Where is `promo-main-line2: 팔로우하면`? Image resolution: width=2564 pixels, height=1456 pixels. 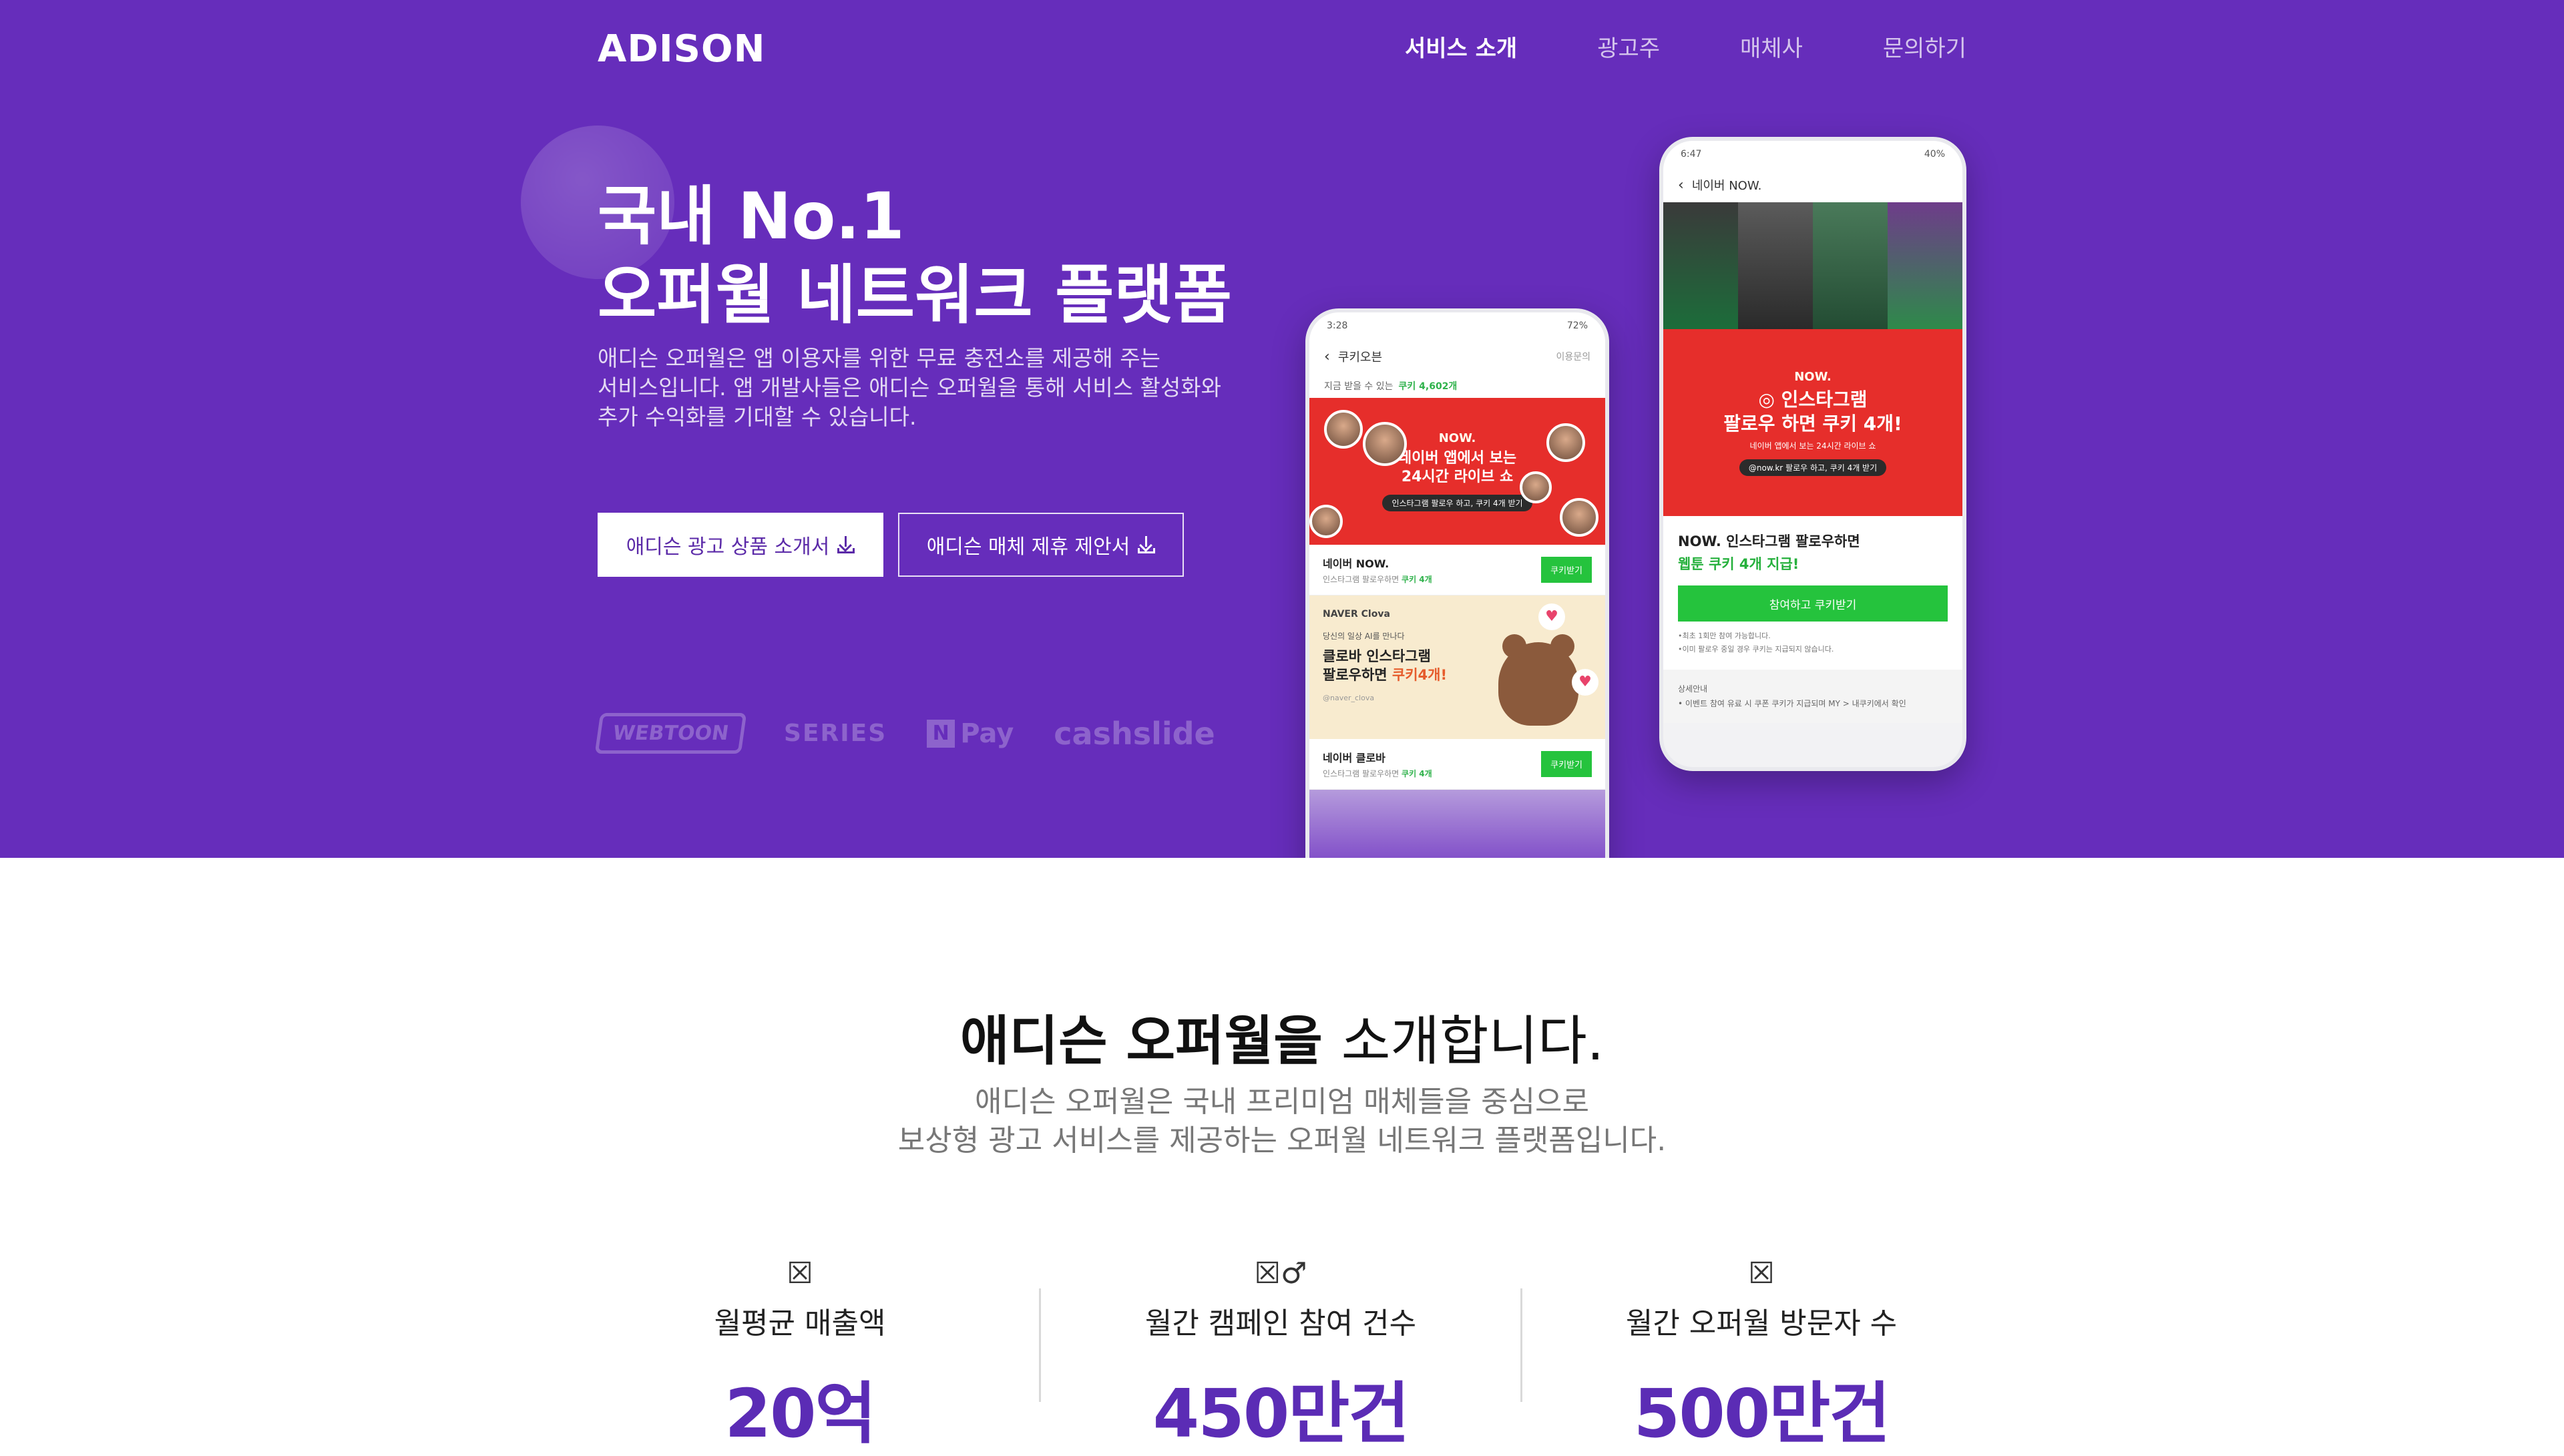 promo-main-line2: 팔로우하면 is located at coordinates (1355, 675).